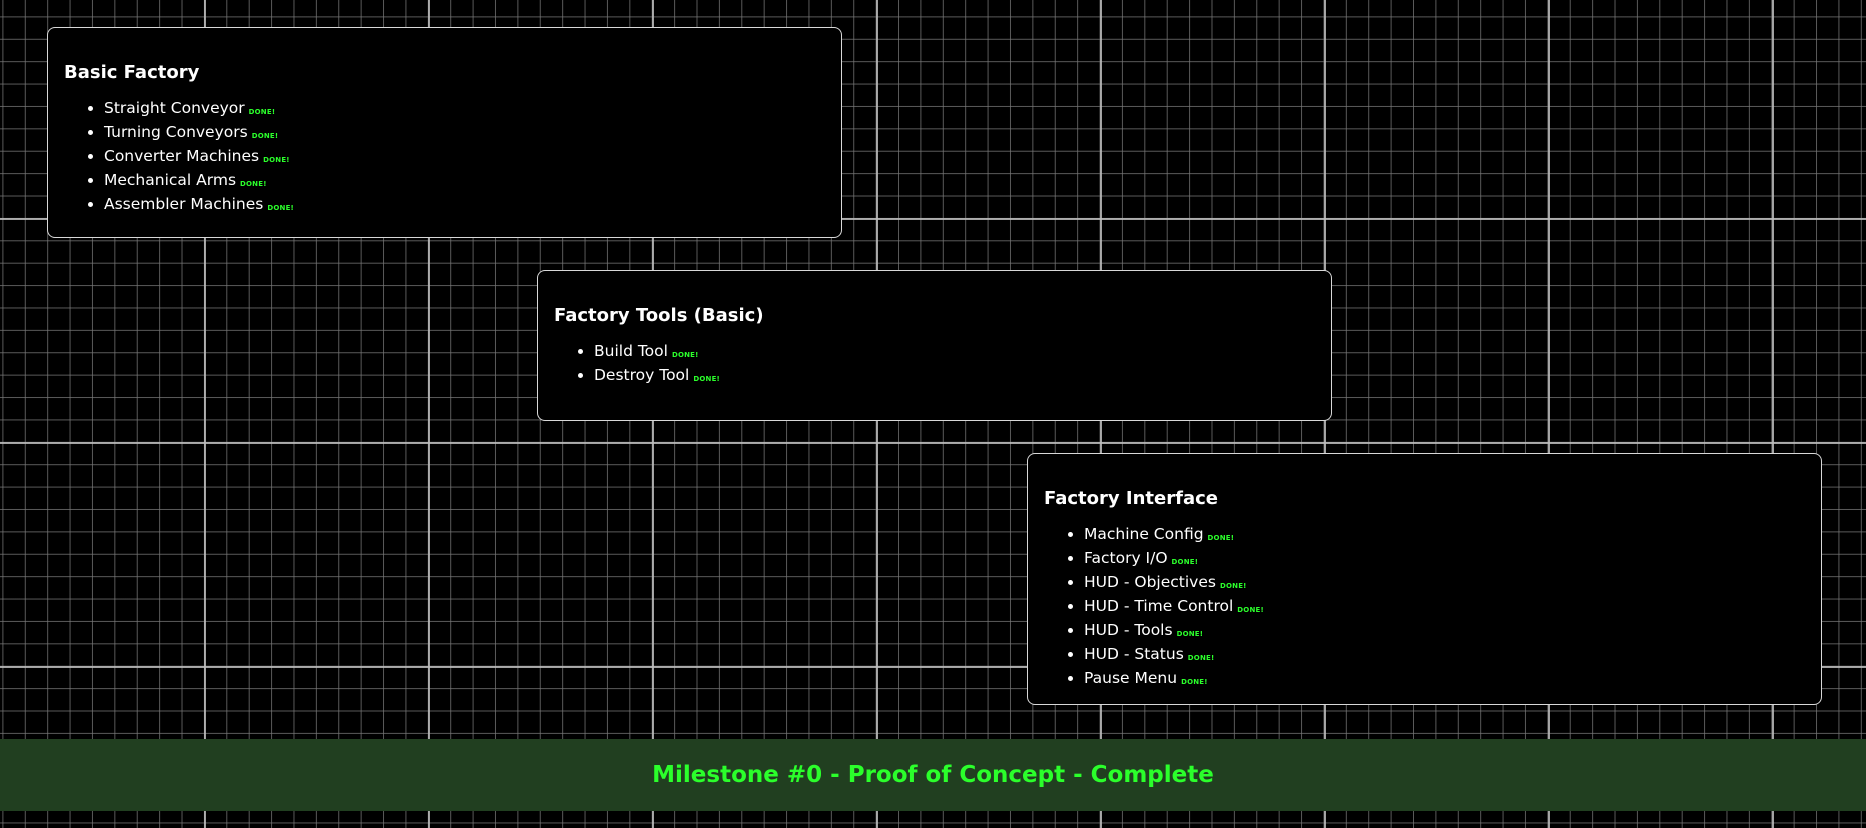 This screenshot has width=1866, height=828. What do you see at coordinates (464, 158) in the screenshot?
I see `list-item: Converter MachinesDONE!` at bounding box center [464, 158].